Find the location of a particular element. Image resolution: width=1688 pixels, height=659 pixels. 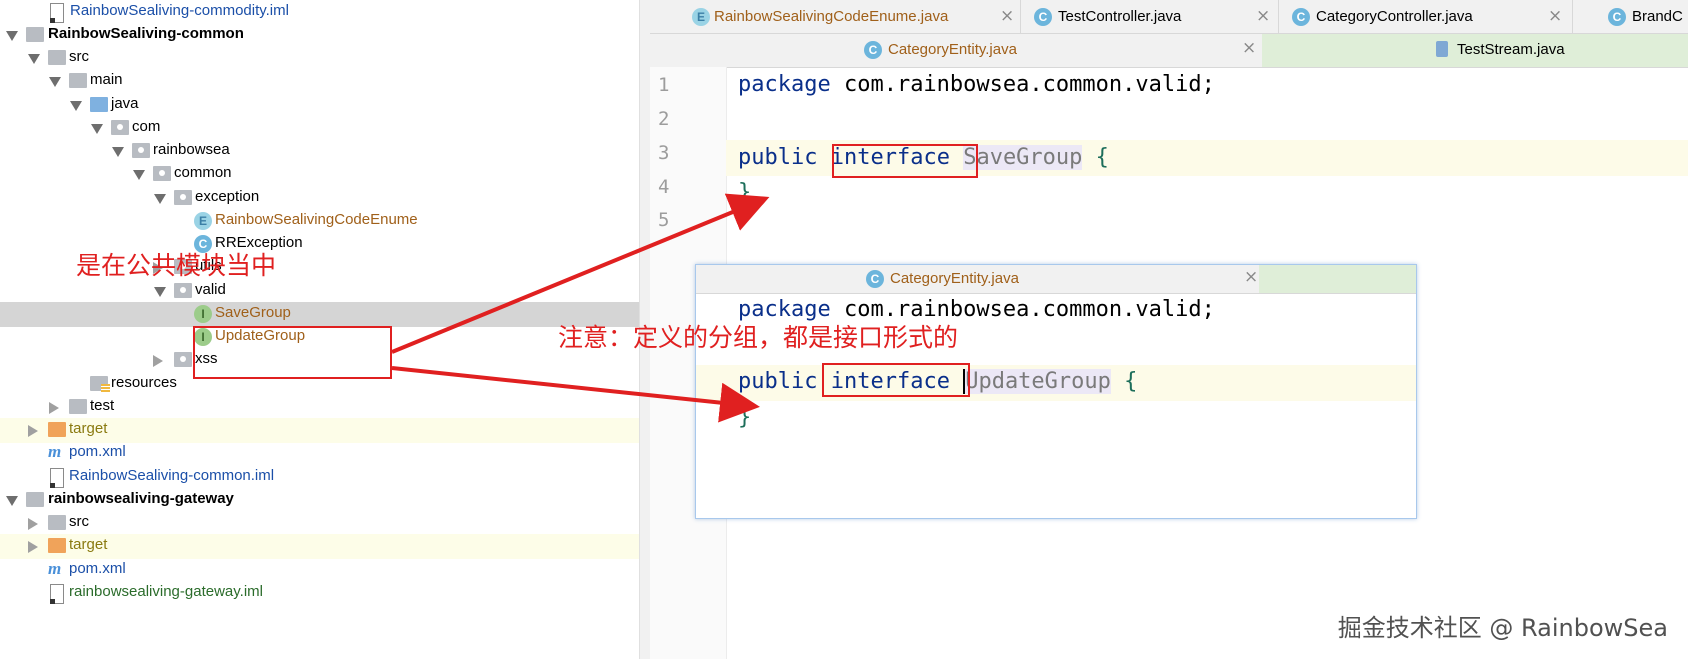

annotation-note: 注意：定义的分组，都是接口形式的 is located at coordinates (758, 337).